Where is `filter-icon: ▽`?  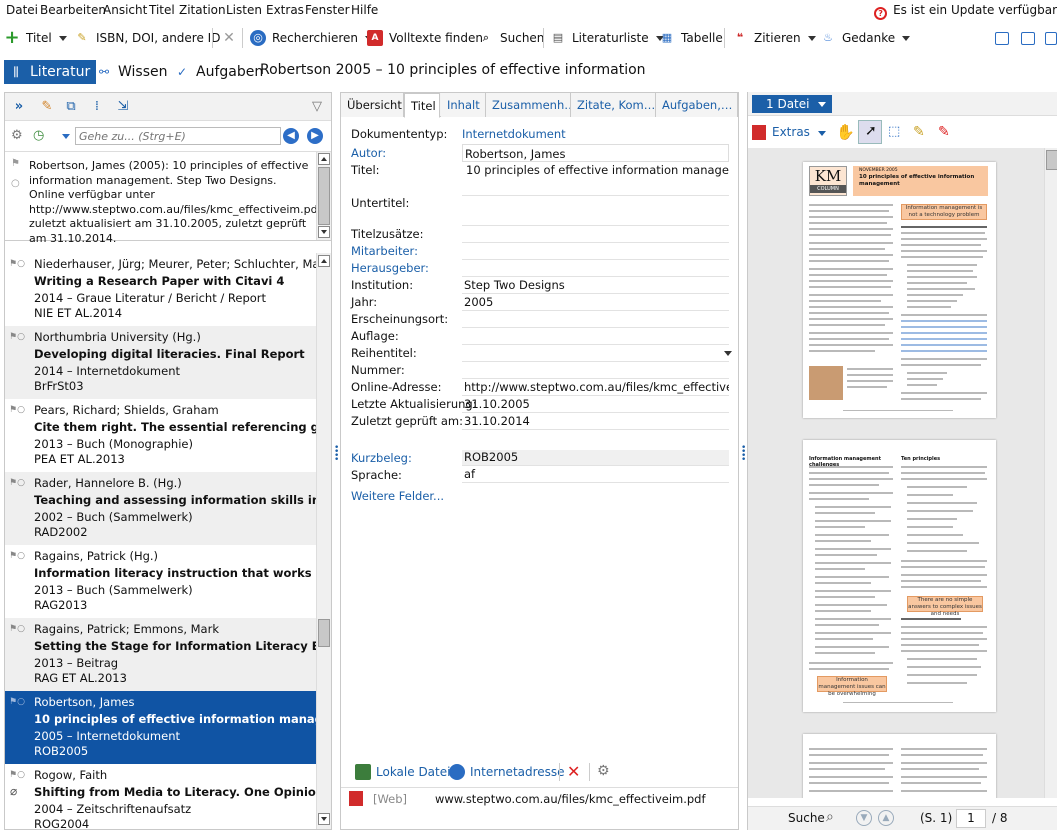 filter-icon: ▽ is located at coordinates (317, 107).